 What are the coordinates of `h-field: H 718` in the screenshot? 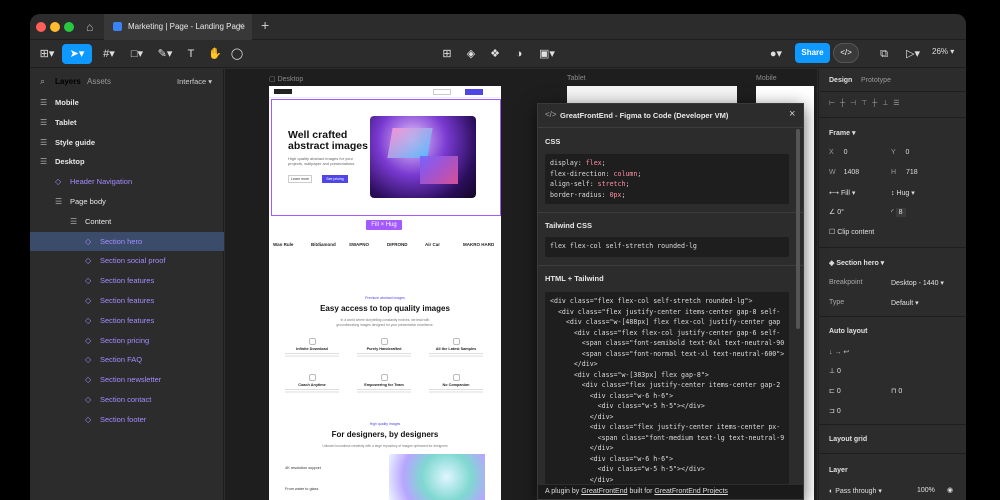 It's located at (904, 172).